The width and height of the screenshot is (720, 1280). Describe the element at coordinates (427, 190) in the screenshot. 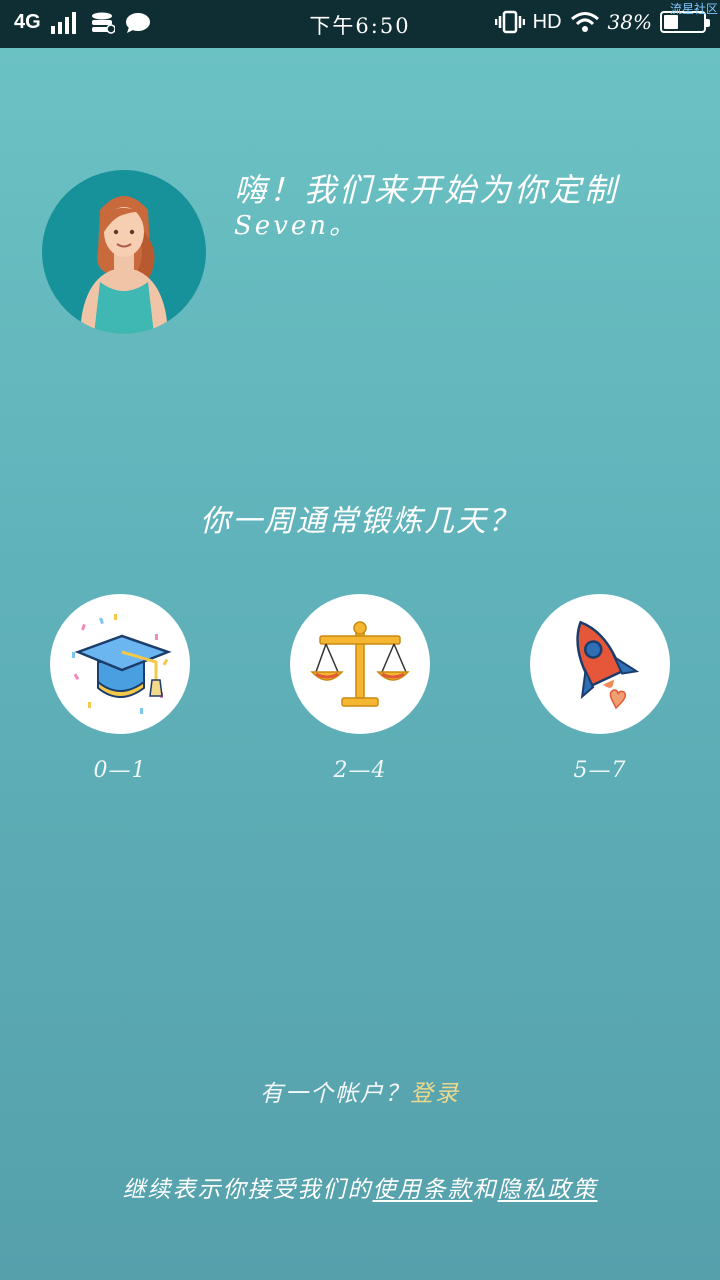

I see `greeting-line: 嗨！我们来开始为你定制` at that location.